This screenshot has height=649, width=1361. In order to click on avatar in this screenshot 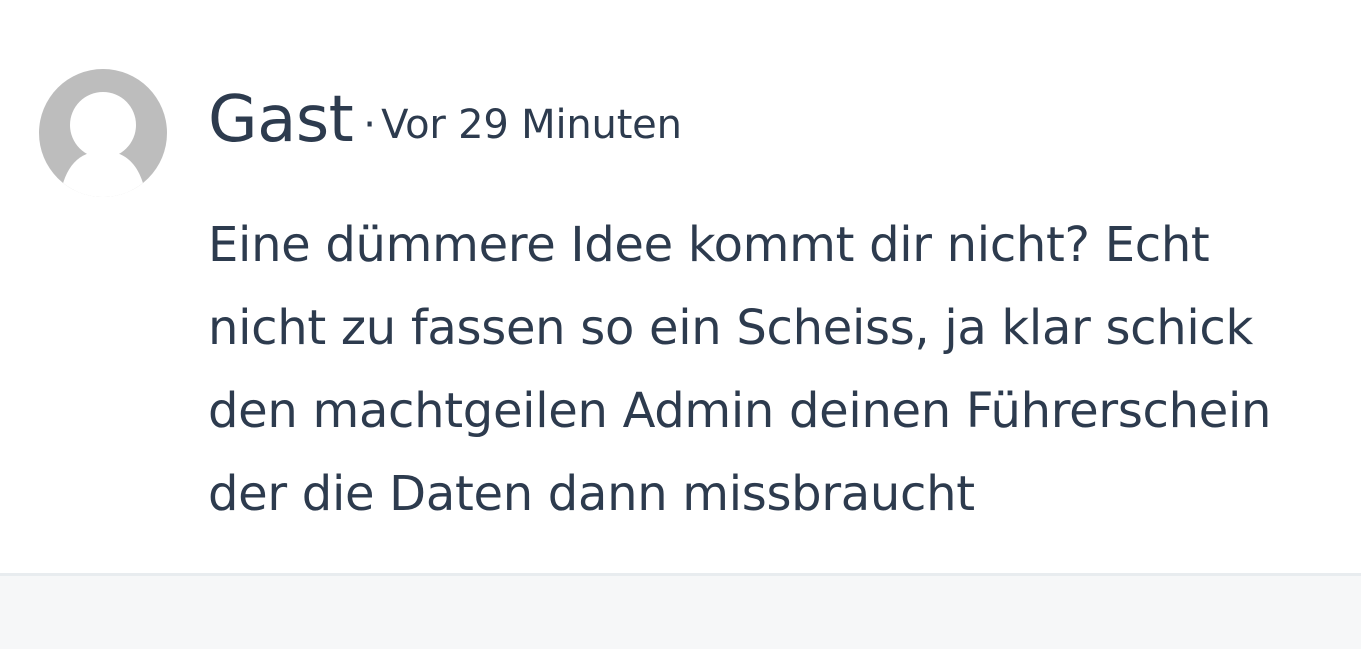, I will do `click(103, 133)`.